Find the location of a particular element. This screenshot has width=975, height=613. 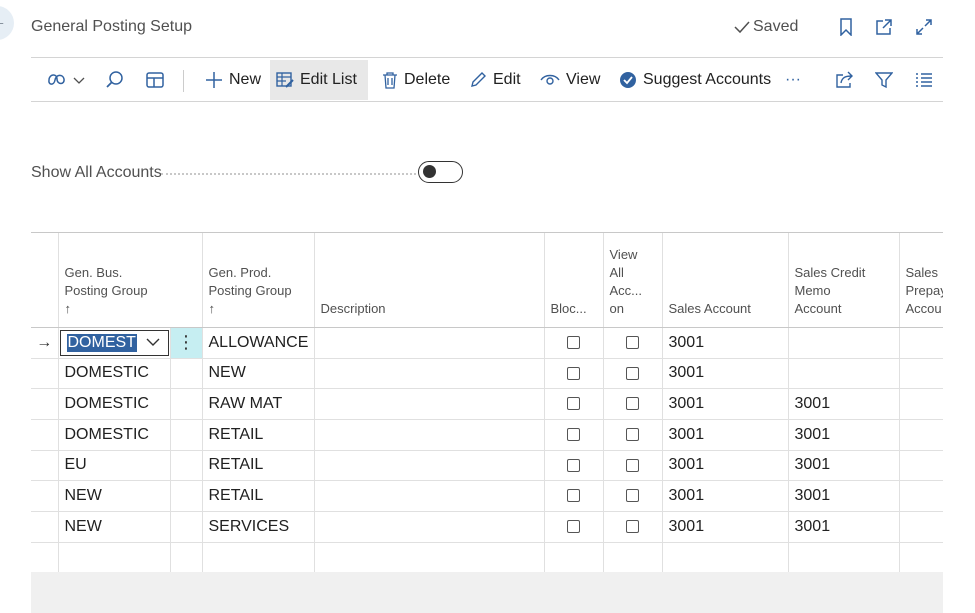

share-button is located at coordinates (845, 80).